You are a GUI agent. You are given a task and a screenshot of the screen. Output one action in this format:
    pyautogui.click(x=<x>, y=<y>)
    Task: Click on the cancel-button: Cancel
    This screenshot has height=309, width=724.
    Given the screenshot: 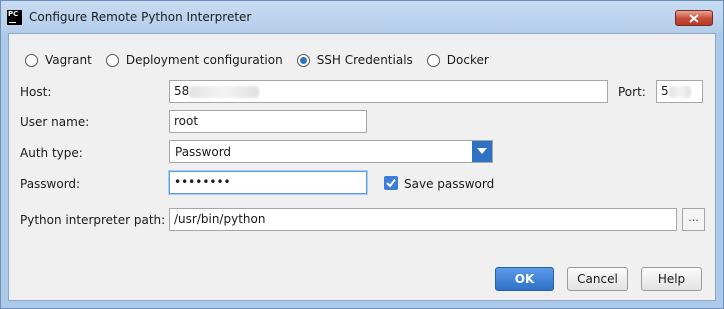 What is the action you would take?
    pyautogui.click(x=597, y=279)
    